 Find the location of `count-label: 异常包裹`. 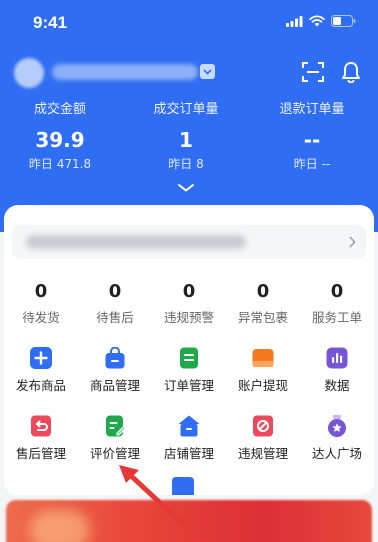

count-label: 异常包裹 is located at coordinates (262, 317).